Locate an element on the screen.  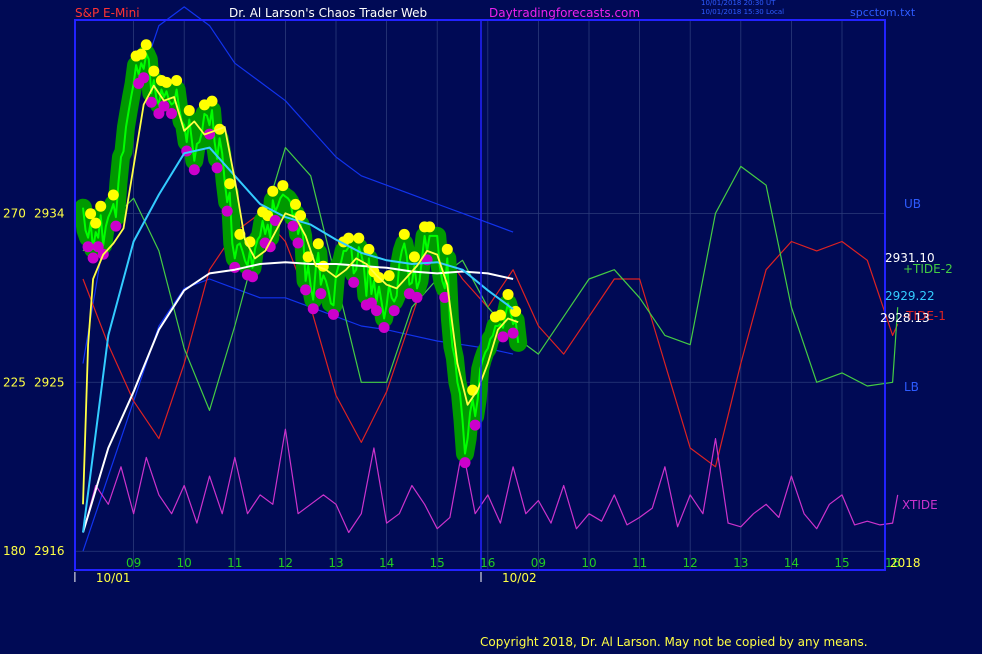
timestamp-ut: 10/01/2018 20:30 UT is located at coordinates (738, 3).